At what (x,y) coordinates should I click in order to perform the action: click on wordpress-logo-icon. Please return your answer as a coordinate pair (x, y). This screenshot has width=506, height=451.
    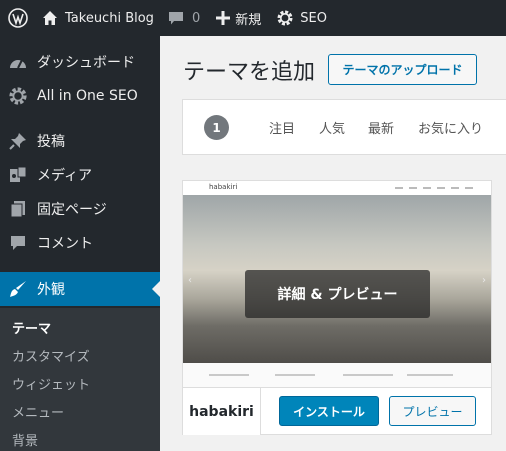
    Looking at the image, I should click on (18, 18).